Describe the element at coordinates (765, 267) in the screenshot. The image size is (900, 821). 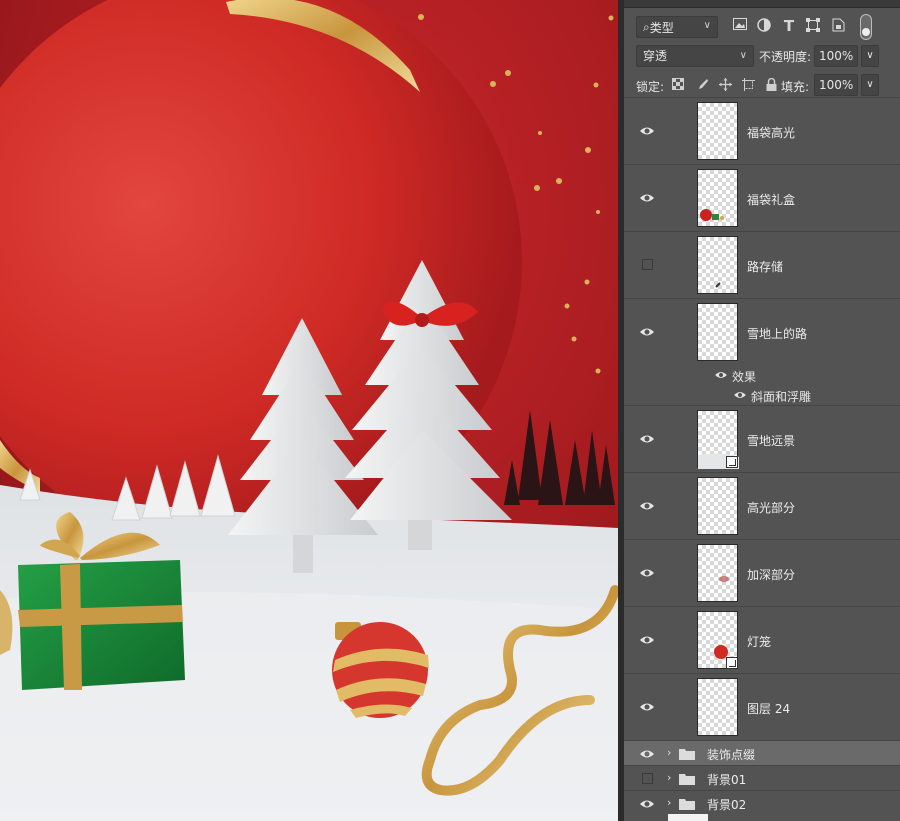
I see `layer-name: 路存储` at that location.